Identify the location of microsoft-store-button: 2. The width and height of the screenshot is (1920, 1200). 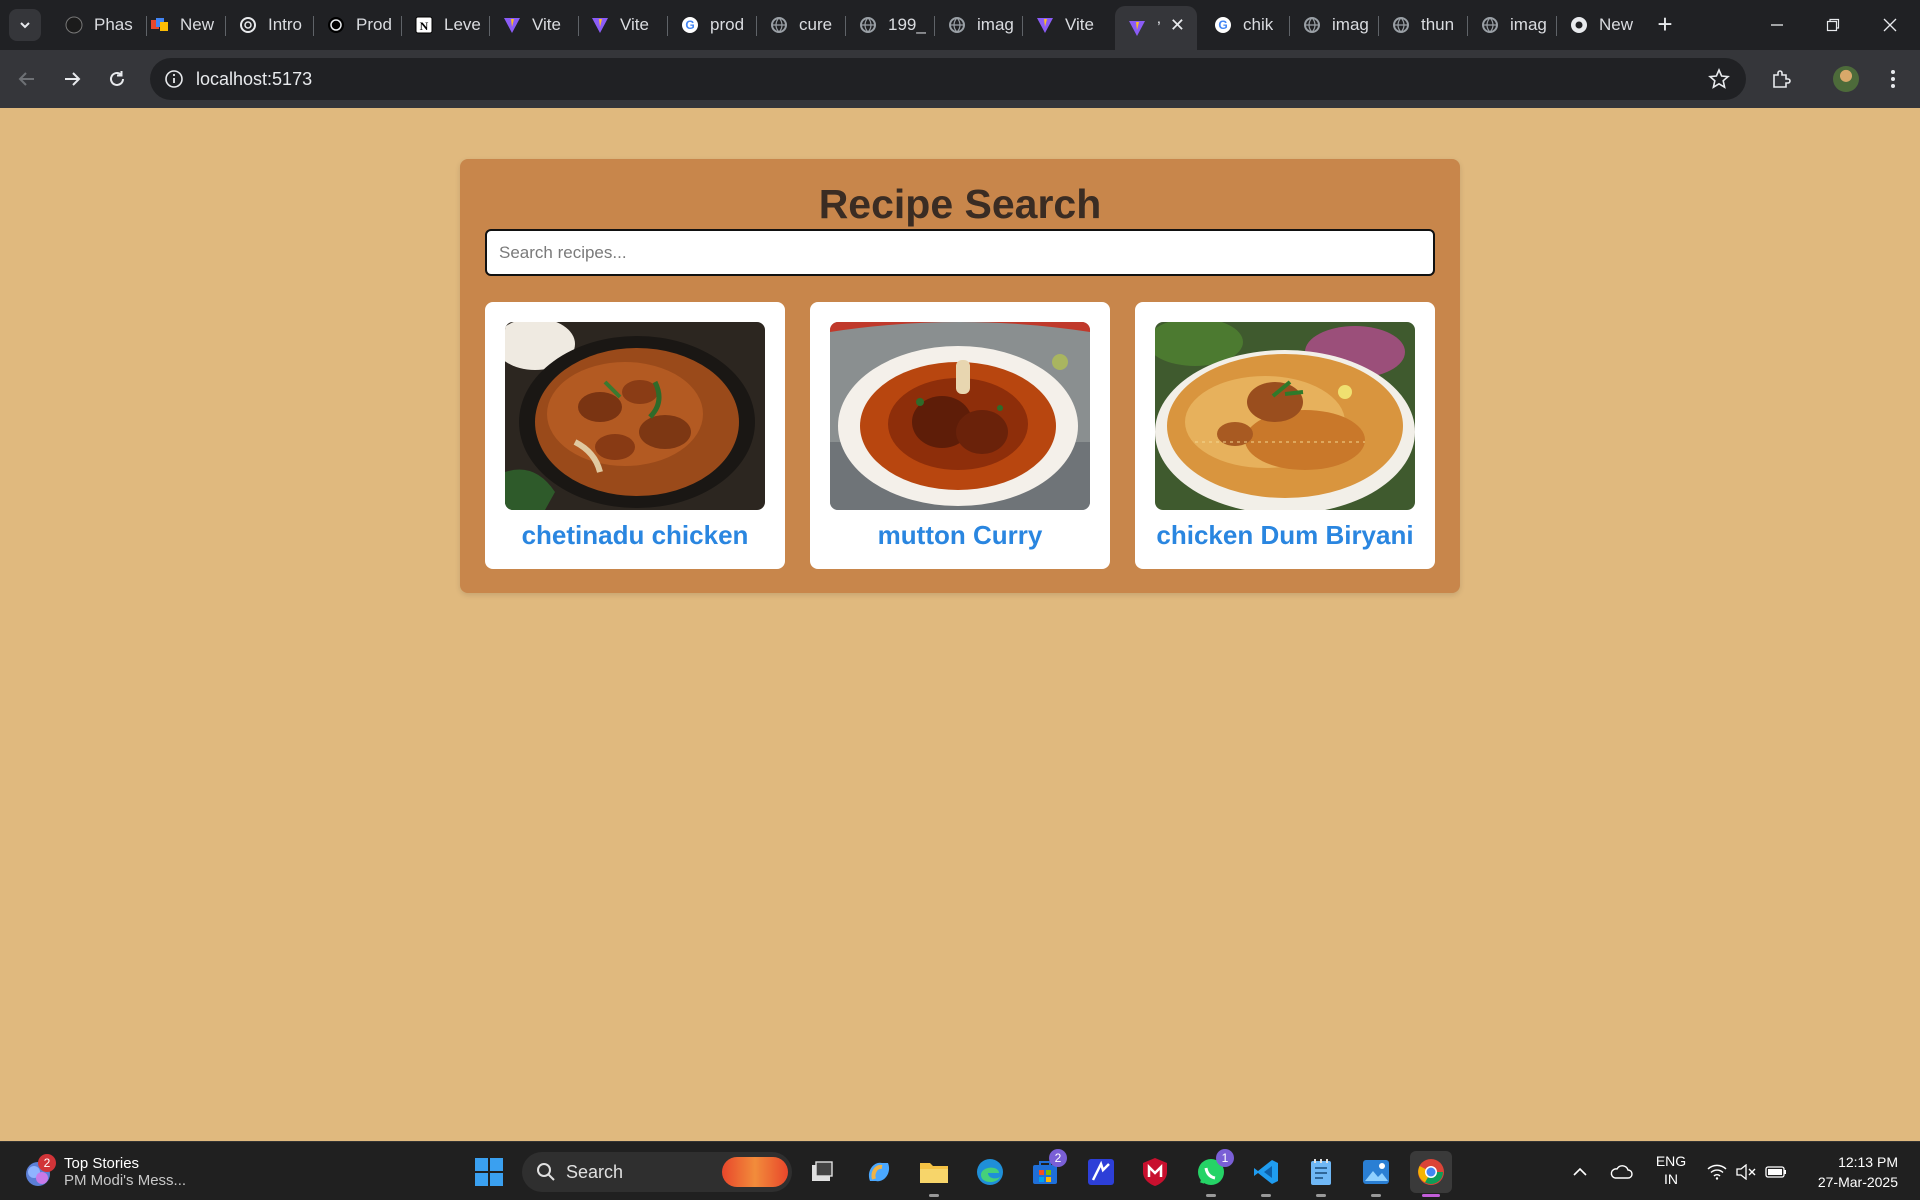
(1045, 1171).